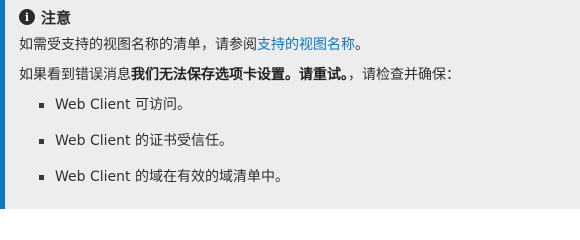 The height and width of the screenshot is (240, 580). I want to click on line1-suffix: 。, so click(362, 45).